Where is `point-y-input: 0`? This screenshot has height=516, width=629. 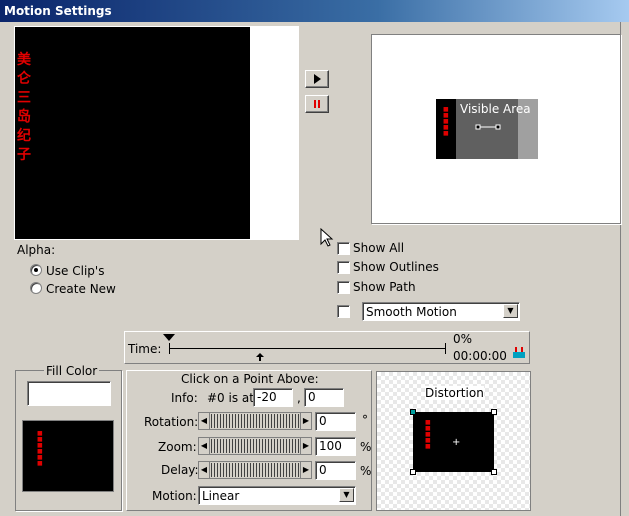
point-y-input: 0 is located at coordinates (324, 397).